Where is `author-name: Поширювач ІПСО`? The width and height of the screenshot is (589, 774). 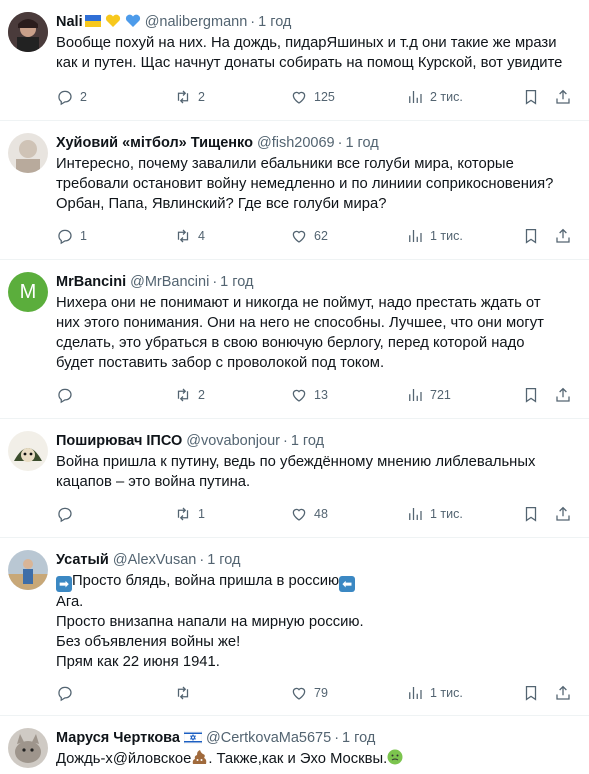 author-name: Поширювач ІПСО is located at coordinates (119, 441).